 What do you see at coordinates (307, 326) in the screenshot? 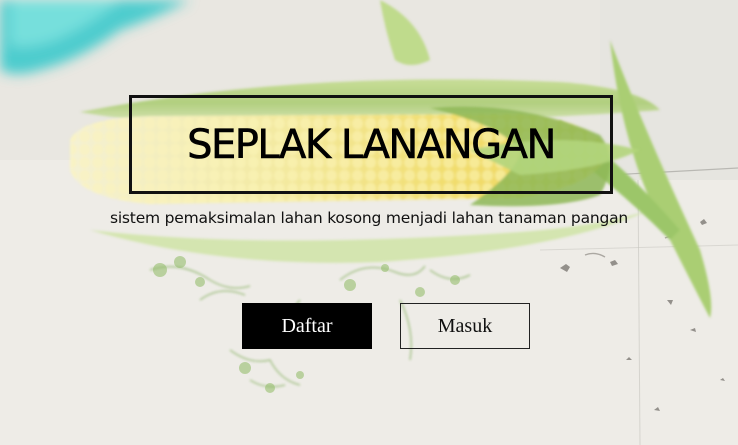
I see `register-button: Daftar` at bounding box center [307, 326].